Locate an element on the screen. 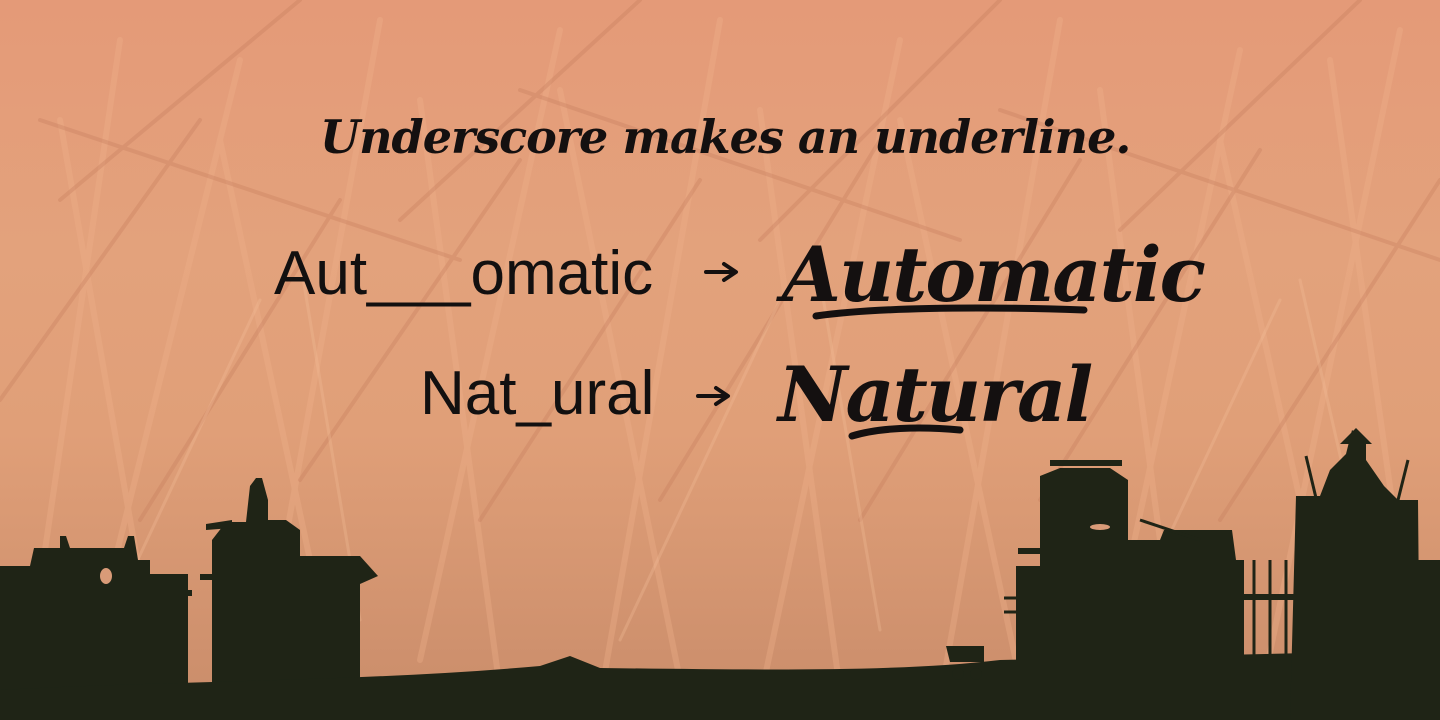 The width and height of the screenshot is (1440, 720). example-input-natural: Nat_ural is located at coordinates (537, 393).